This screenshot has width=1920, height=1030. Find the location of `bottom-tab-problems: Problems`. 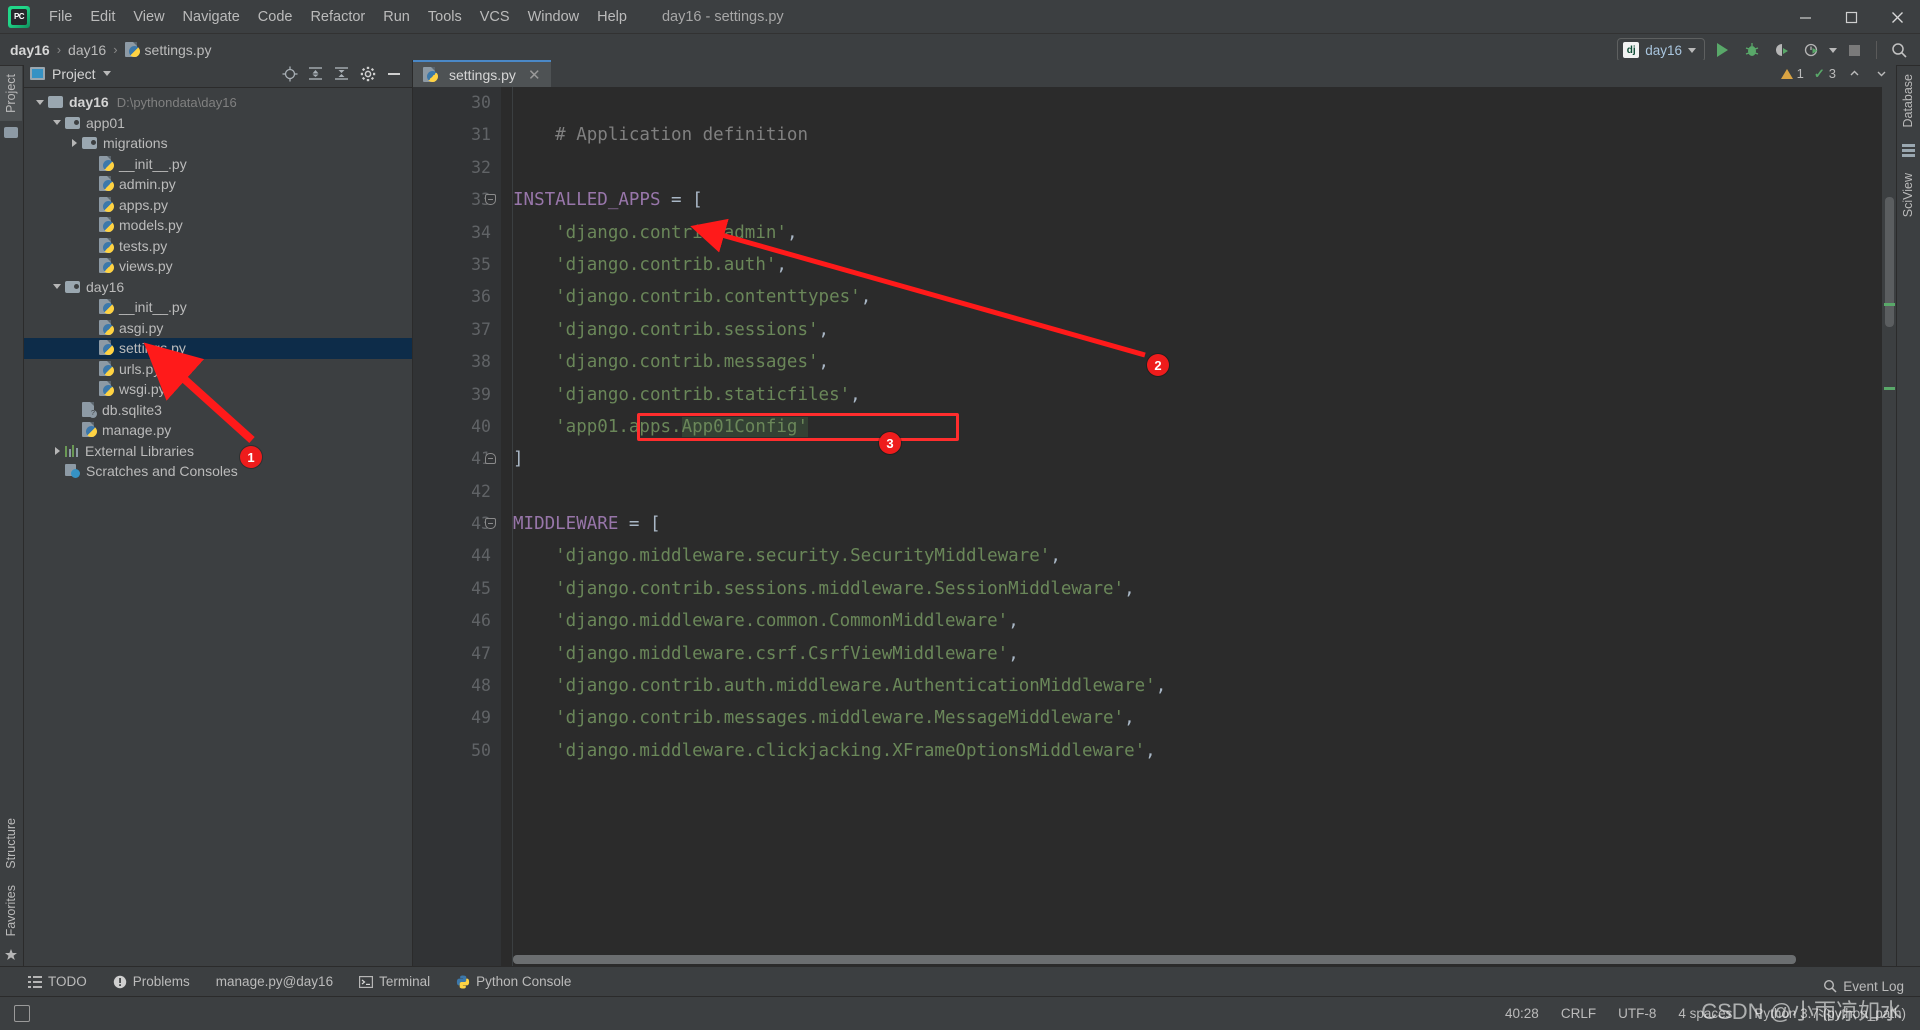

bottom-tab-problems: Problems is located at coordinates (151, 981).